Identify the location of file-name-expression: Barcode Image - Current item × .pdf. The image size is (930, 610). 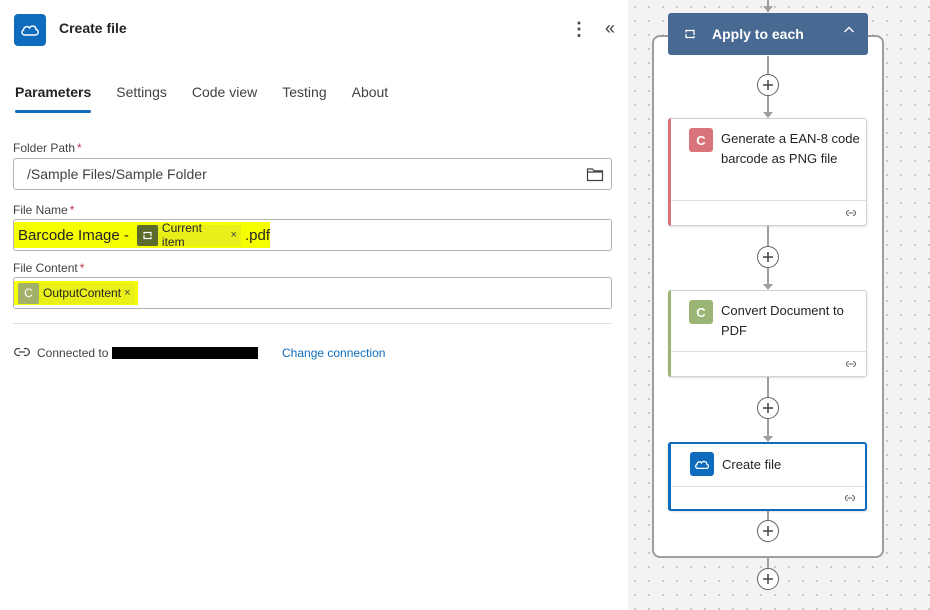
(142, 235).